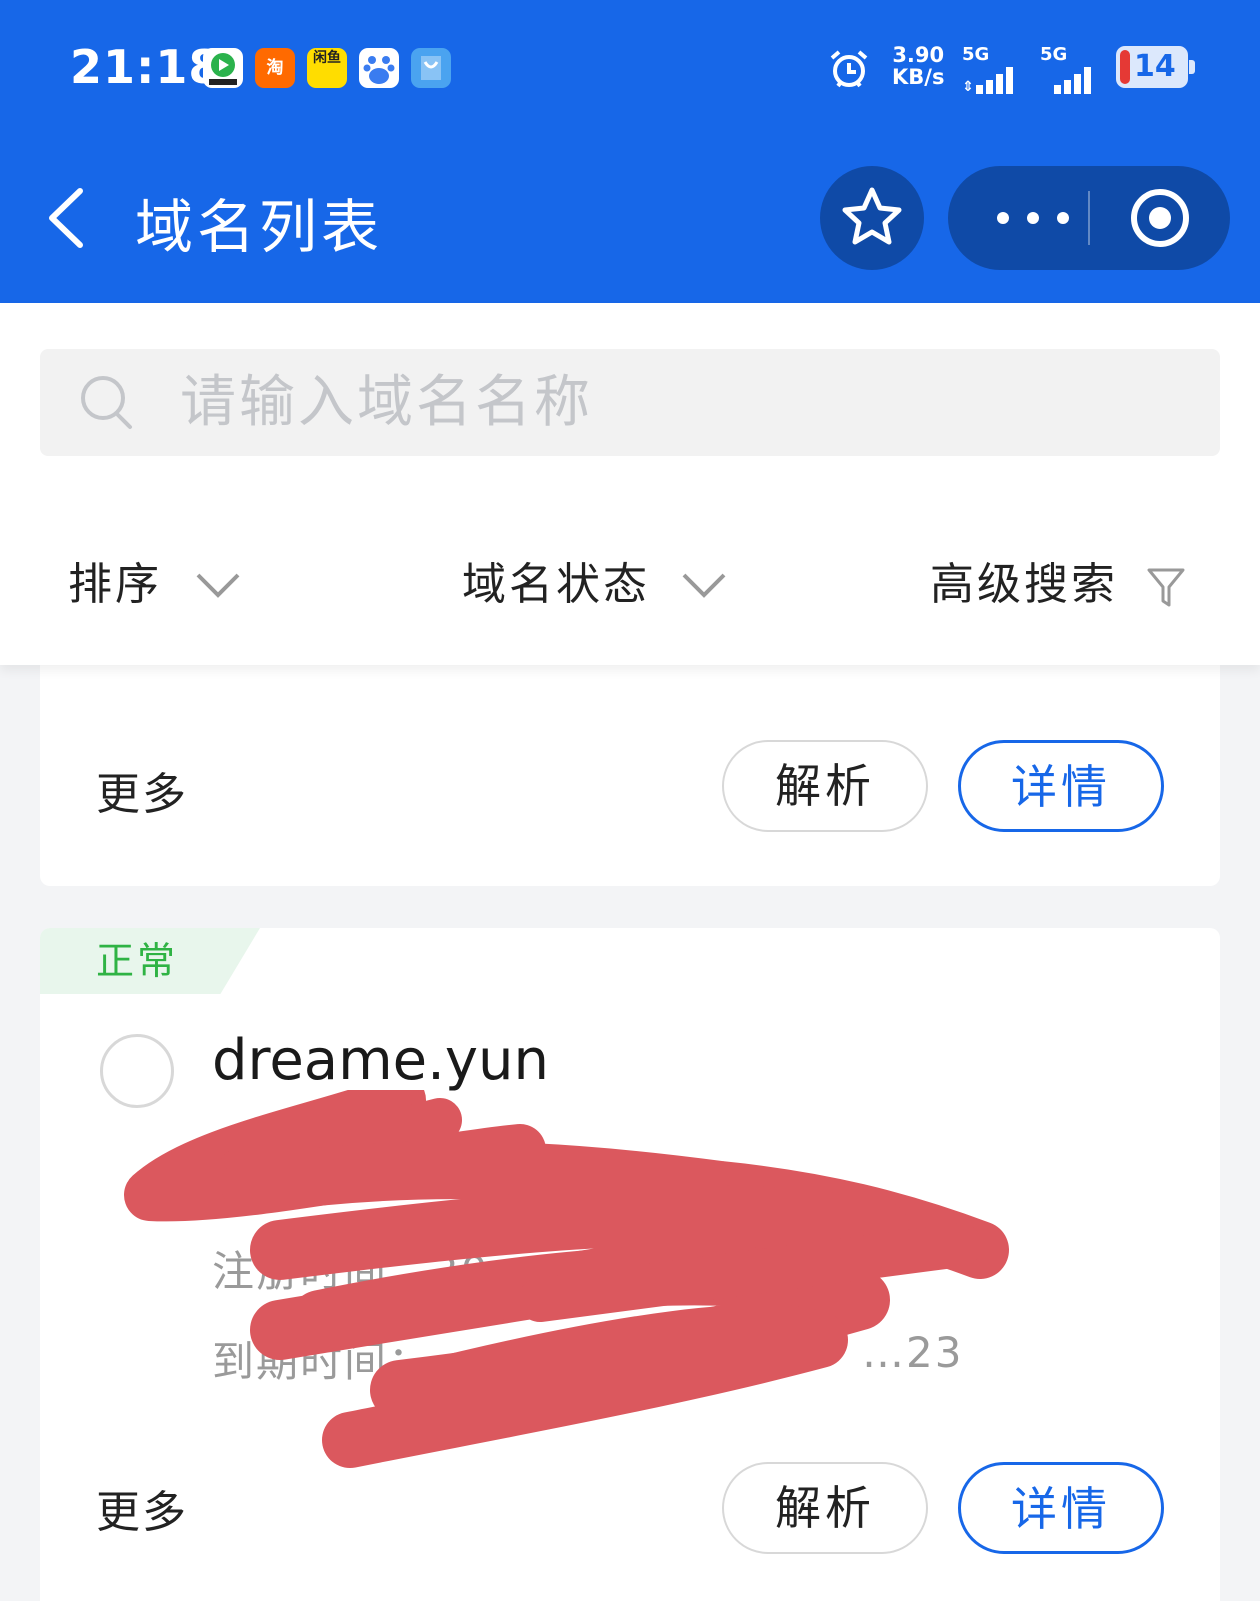 The height and width of the screenshot is (1601, 1260). I want to click on filter-funnel-icon, so click(1166, 587).